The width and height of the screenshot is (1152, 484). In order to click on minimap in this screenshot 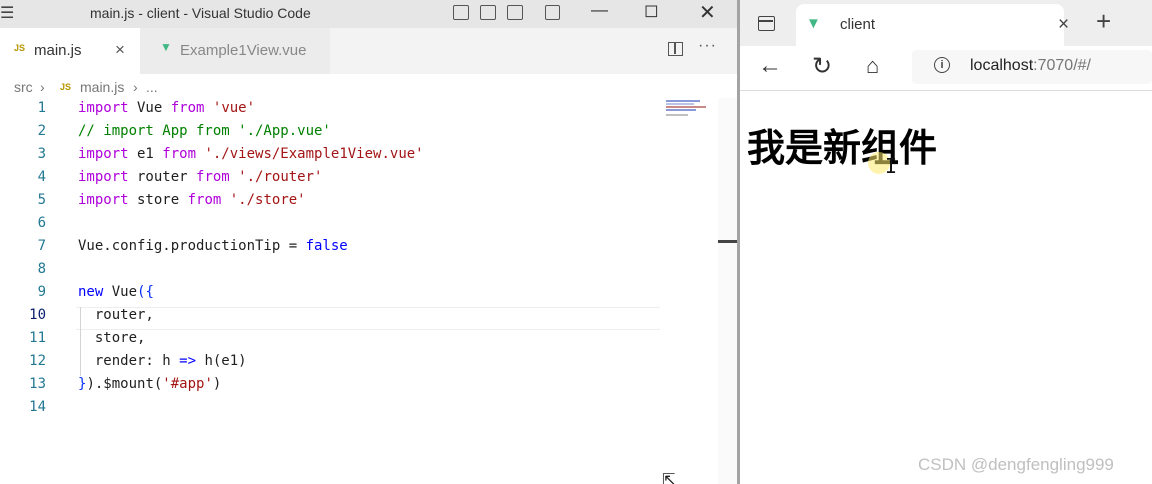, I will do `click(691, 109)`.